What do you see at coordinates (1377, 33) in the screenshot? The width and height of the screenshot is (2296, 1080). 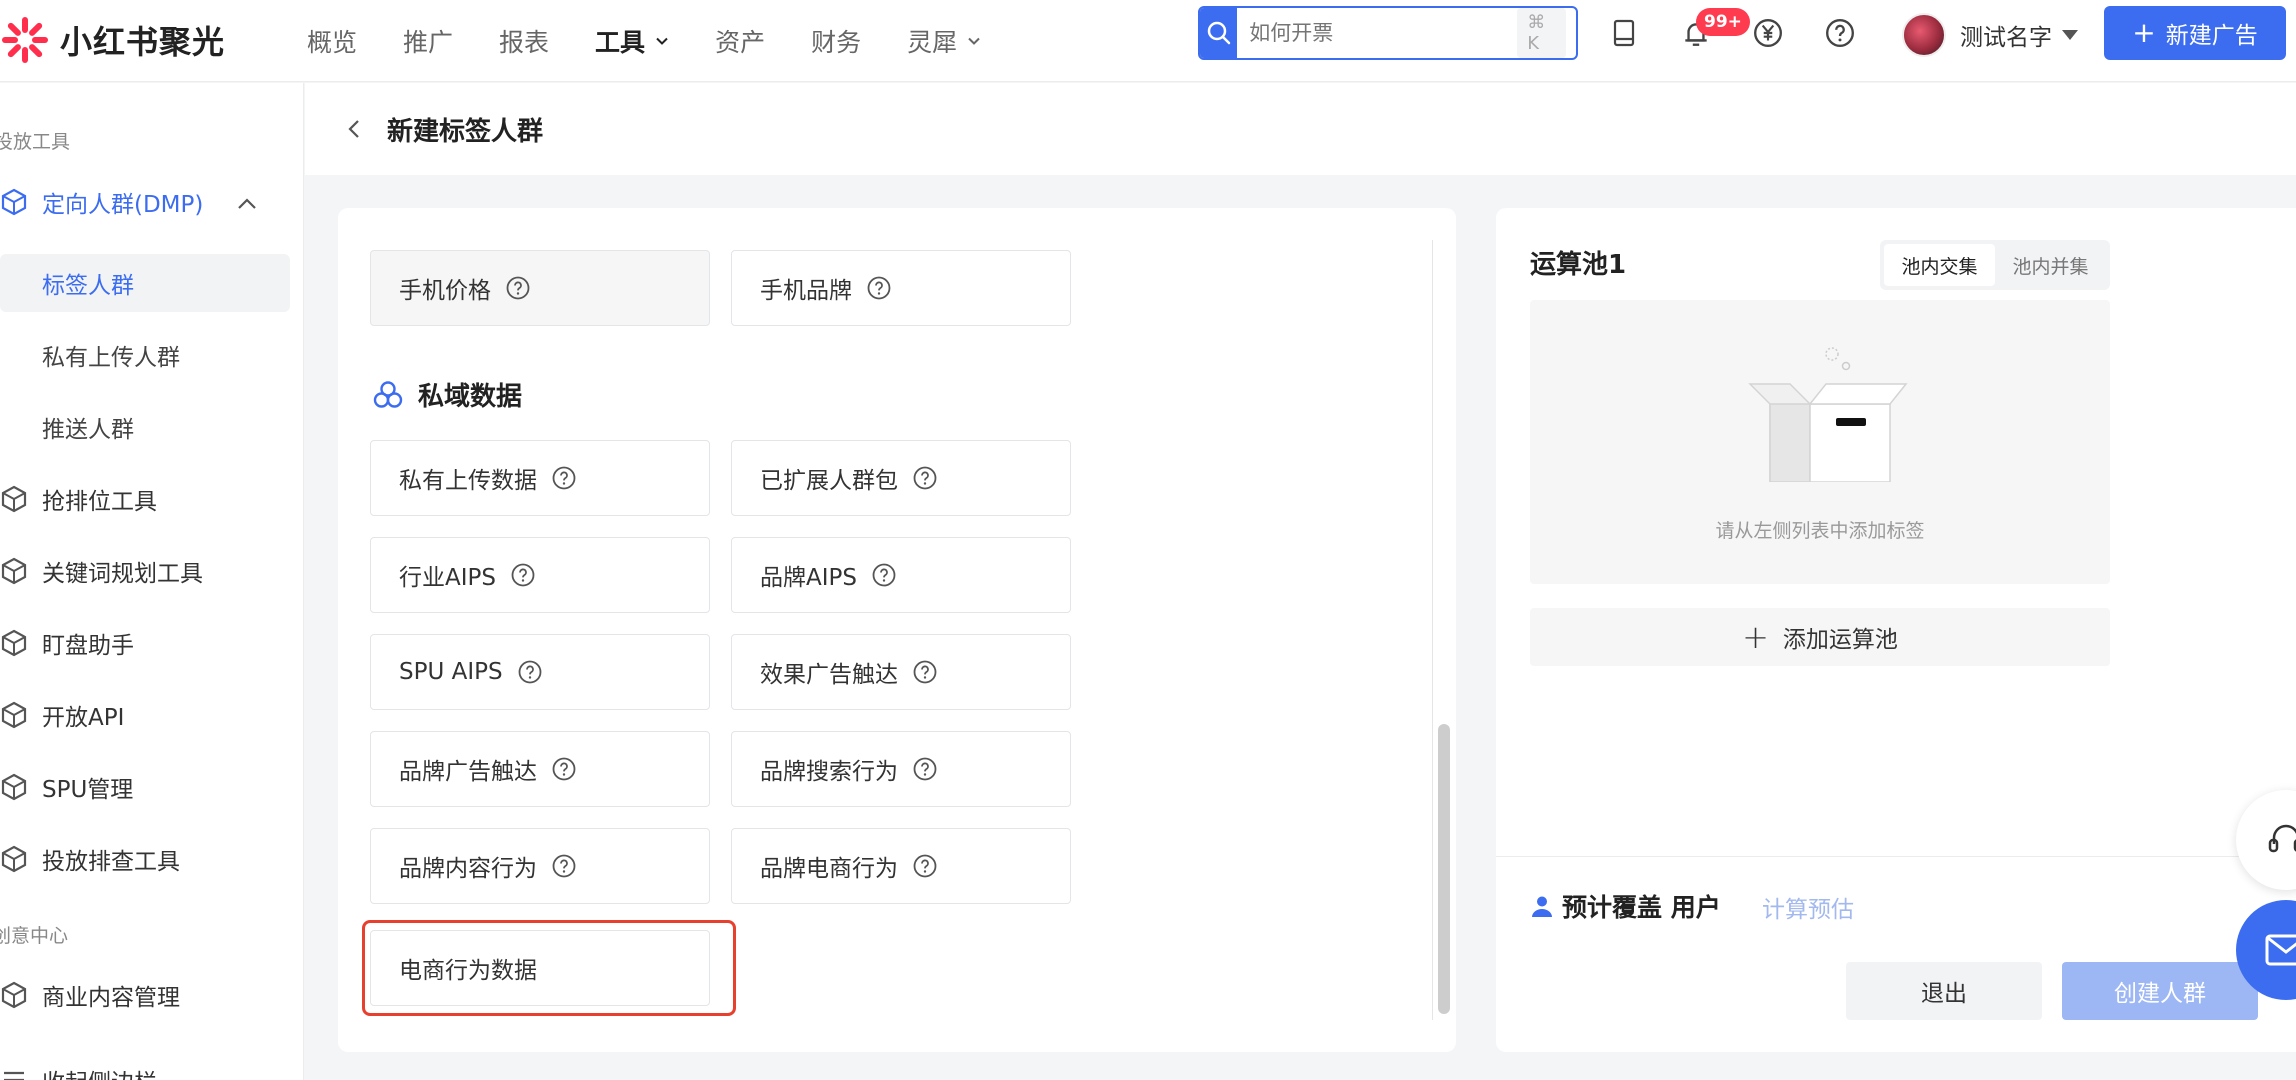 I see `search-input` at bounding box center [1377, 33].